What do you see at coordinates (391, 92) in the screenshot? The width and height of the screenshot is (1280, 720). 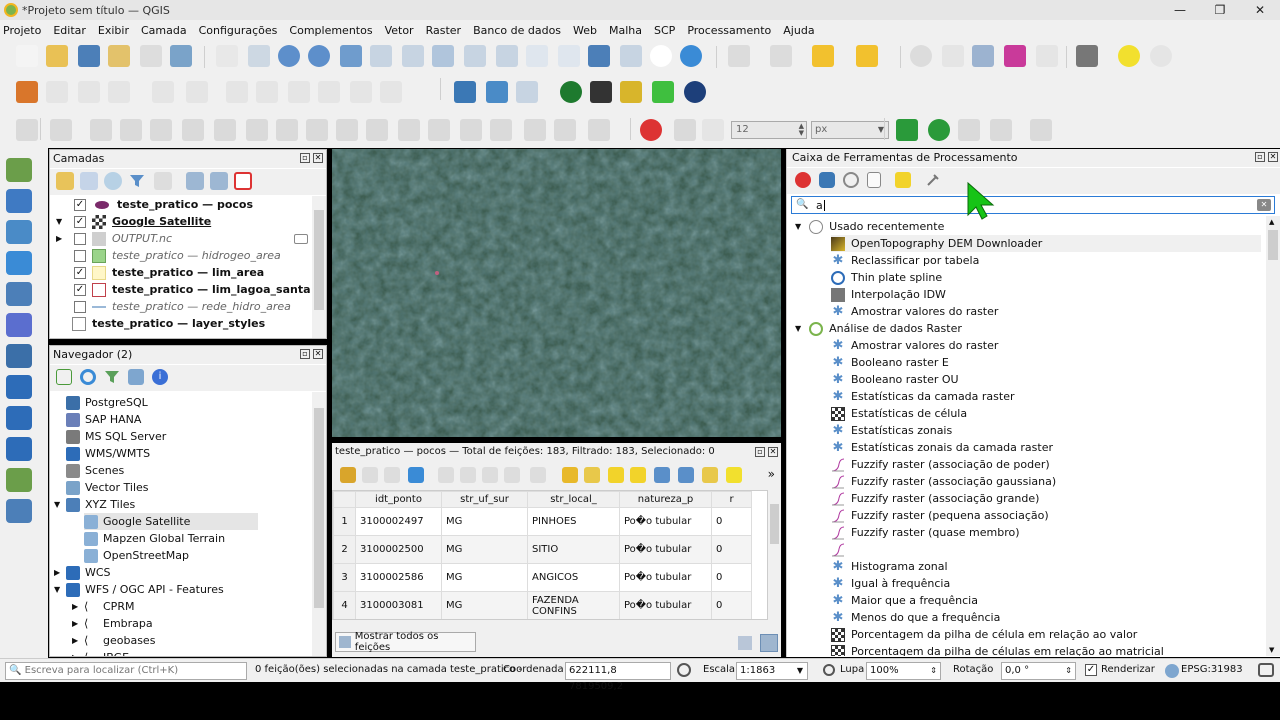 I see `redo-icon` at bounding box center [391, 92].